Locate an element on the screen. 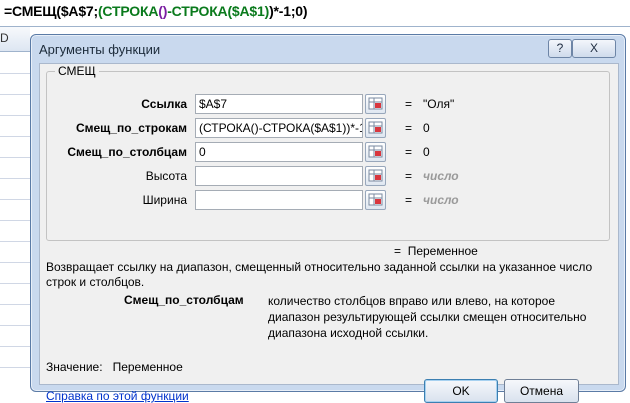 The image size is (630, 403). arg-row-width: Ширина = число is located at coordinates (327, 200).